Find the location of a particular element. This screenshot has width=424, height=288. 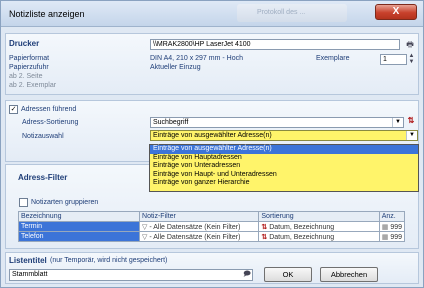

adressen-fuehrend-checkbox: ✓ is located at coordinates (13, 109).